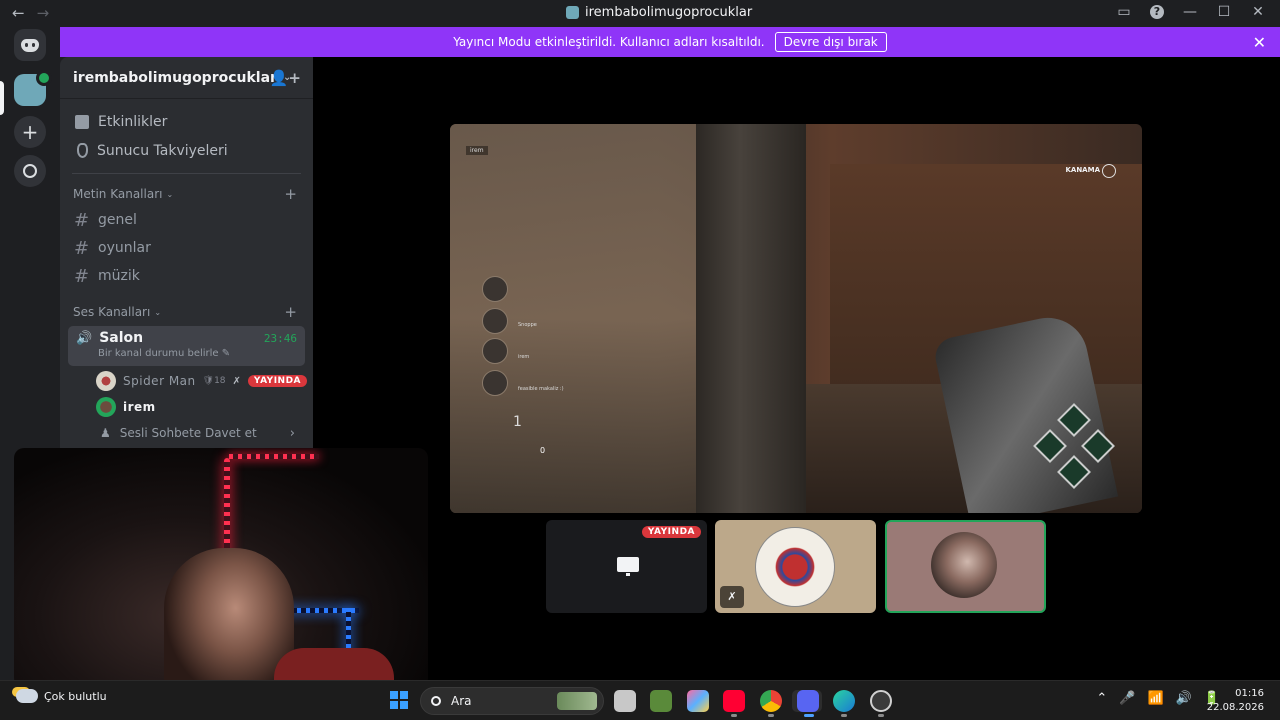  What do you see at coordinates (186, 312) in the screenshot?
I see `voice-channels-category: Ses Kanalları ⌄ +` at bounding box center [186, 312].